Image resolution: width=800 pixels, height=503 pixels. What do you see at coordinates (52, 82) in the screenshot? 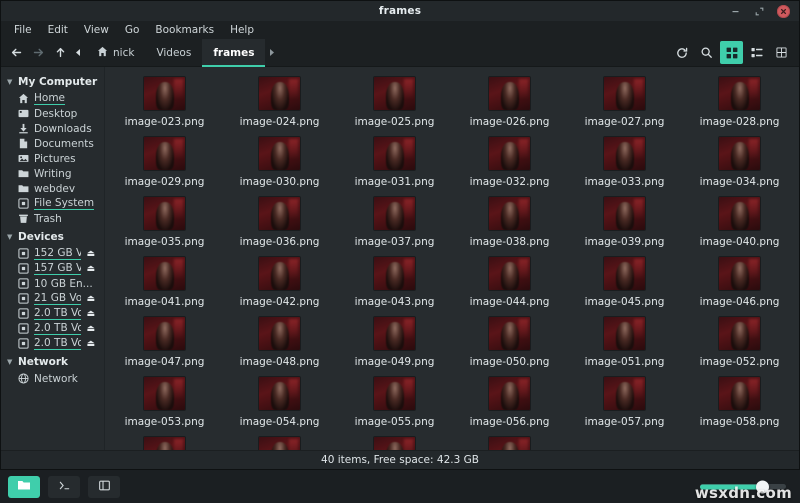
I see `sidebar-group-my-computer: ▼ My Computer` at bounding box center [52, 82].